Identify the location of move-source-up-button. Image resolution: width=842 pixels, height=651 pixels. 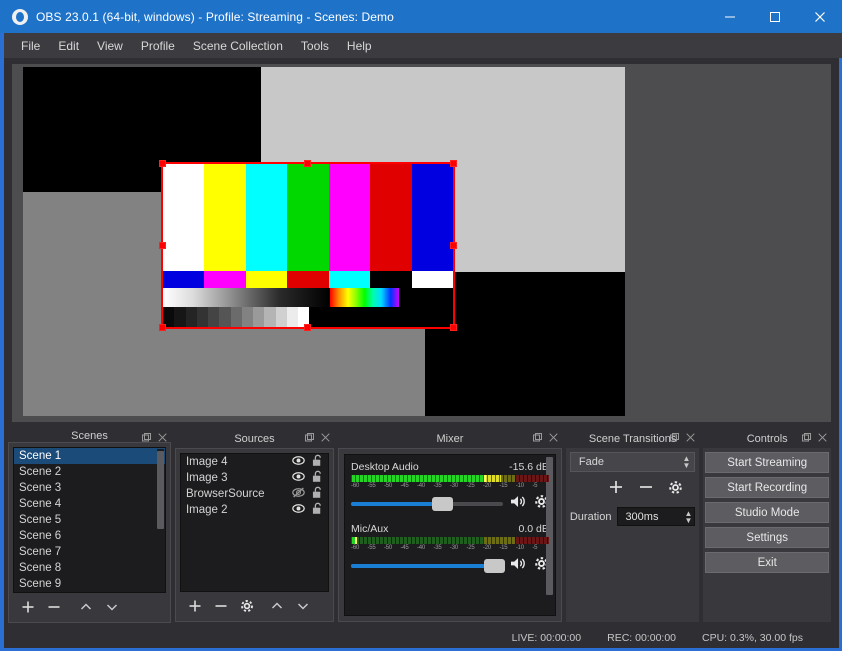
(277, 606).